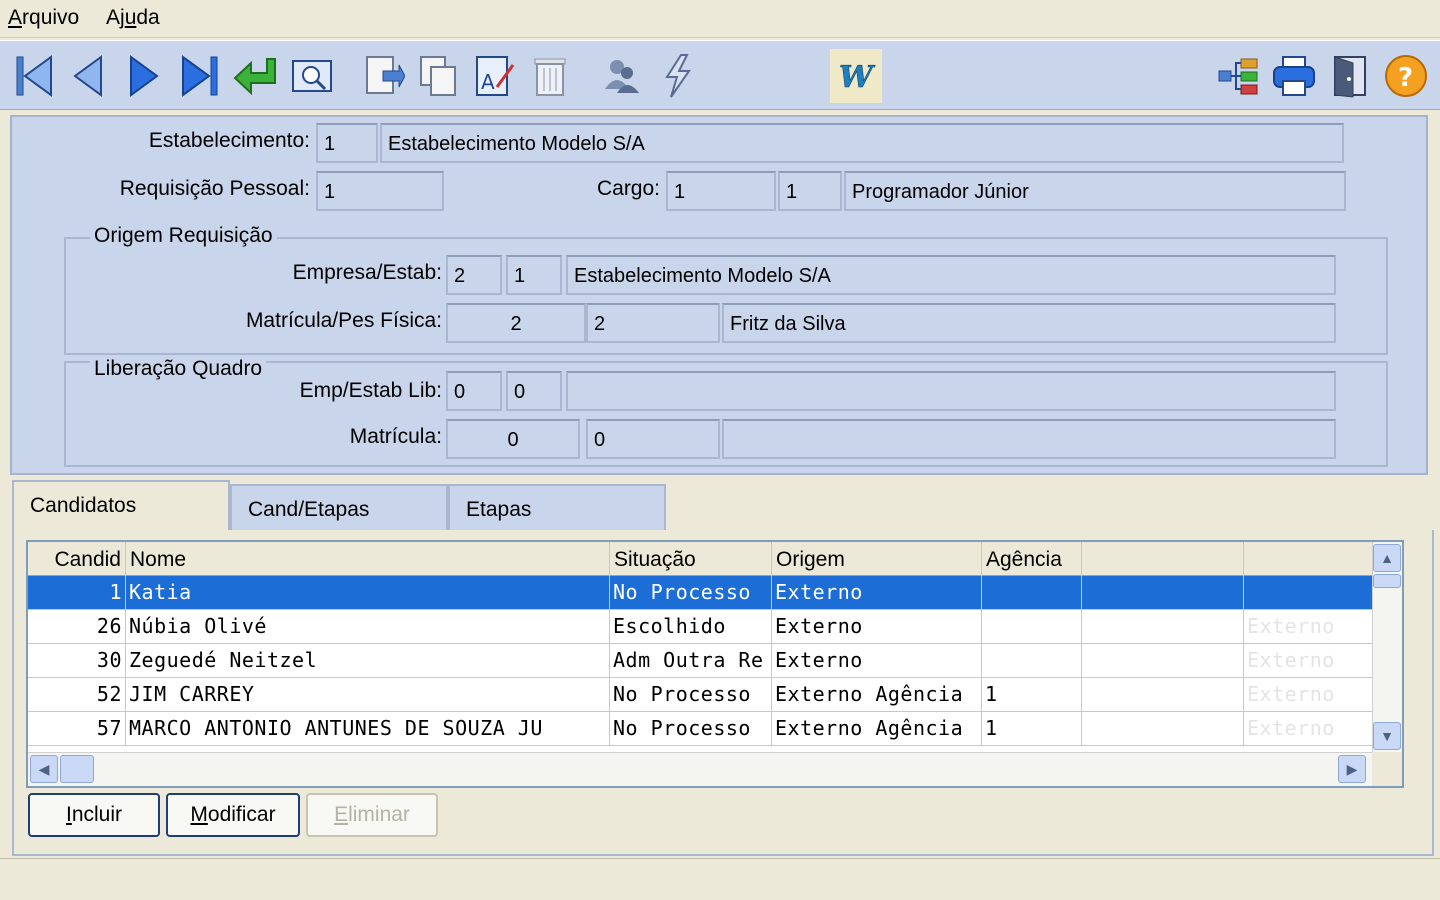 This screenshot has height=900, width=1440. Describe the element at coordinates (494, 76) in the screenshot. I see `edit-text-button: A` at that location.